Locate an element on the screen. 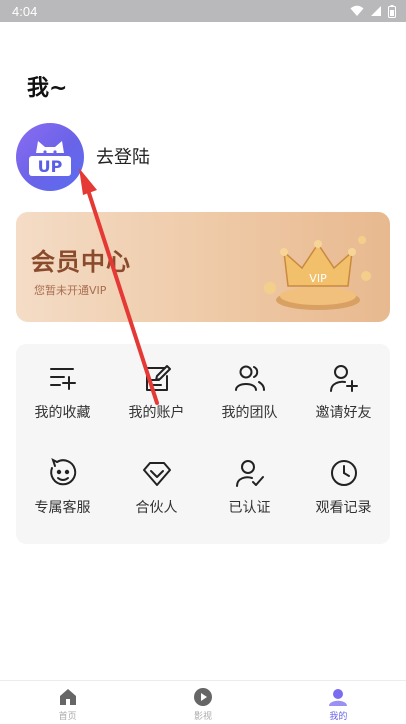  bottom-tab-bar: 首页 影视 我的 is located at coordinates (203, 702).